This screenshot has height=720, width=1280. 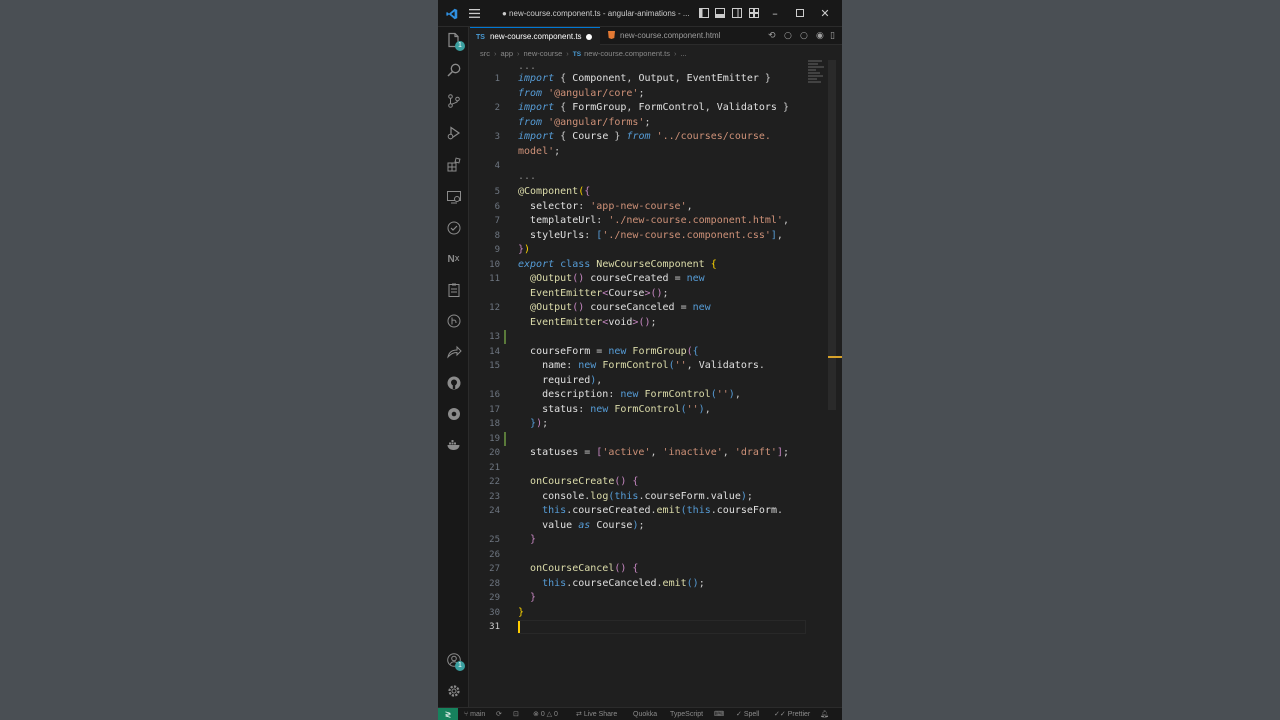 I want to click on code-line: 16 description: new FormControl(''),, so click(x=615, y=394).